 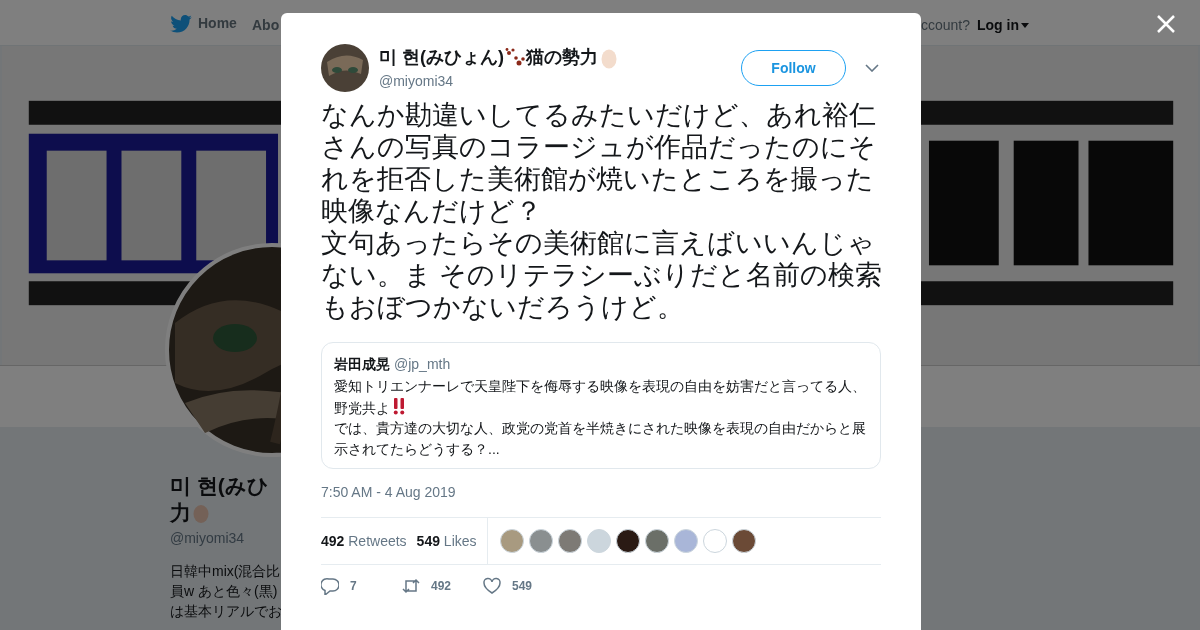 What do you see at coordinates (442, 586) in the screenshot?
I see `retweet-button: 492` at bounding box center [442, 586].